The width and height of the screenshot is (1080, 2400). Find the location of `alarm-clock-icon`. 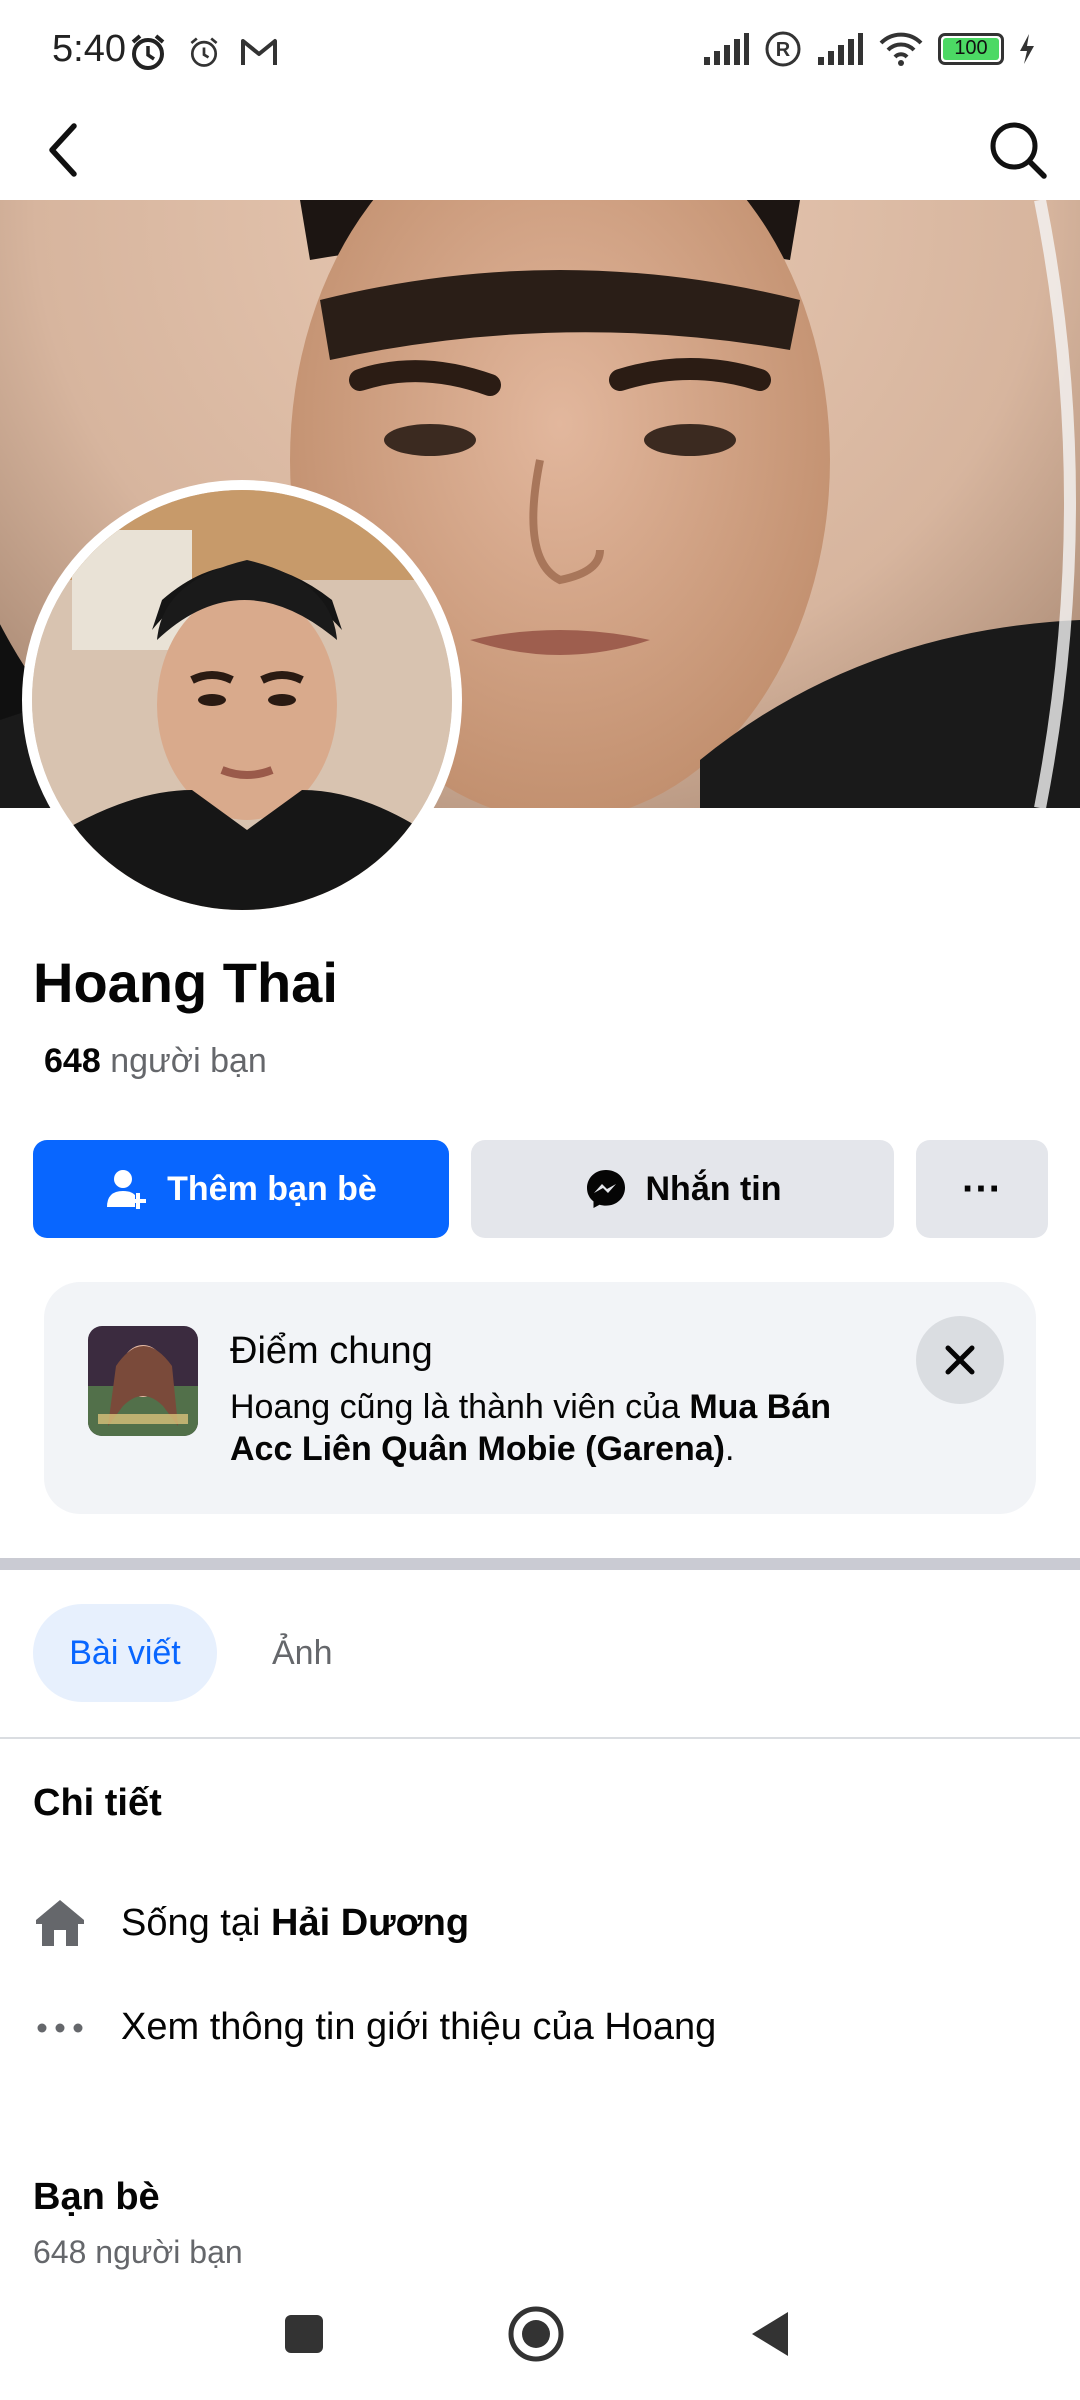

alarm-clock-icon is located at coordinates (148, 52).